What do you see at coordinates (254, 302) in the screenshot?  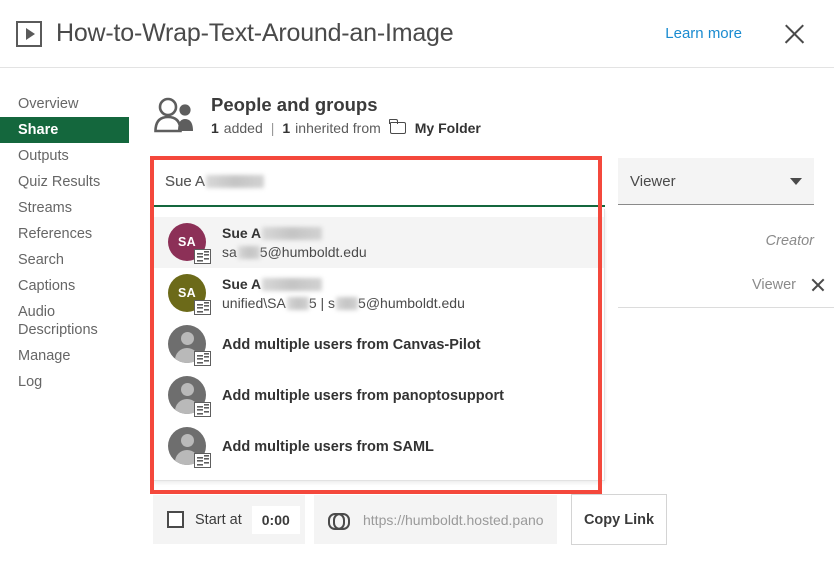 I see `user-identity-prefix: unified\SA` at bounding box center [254, 302].